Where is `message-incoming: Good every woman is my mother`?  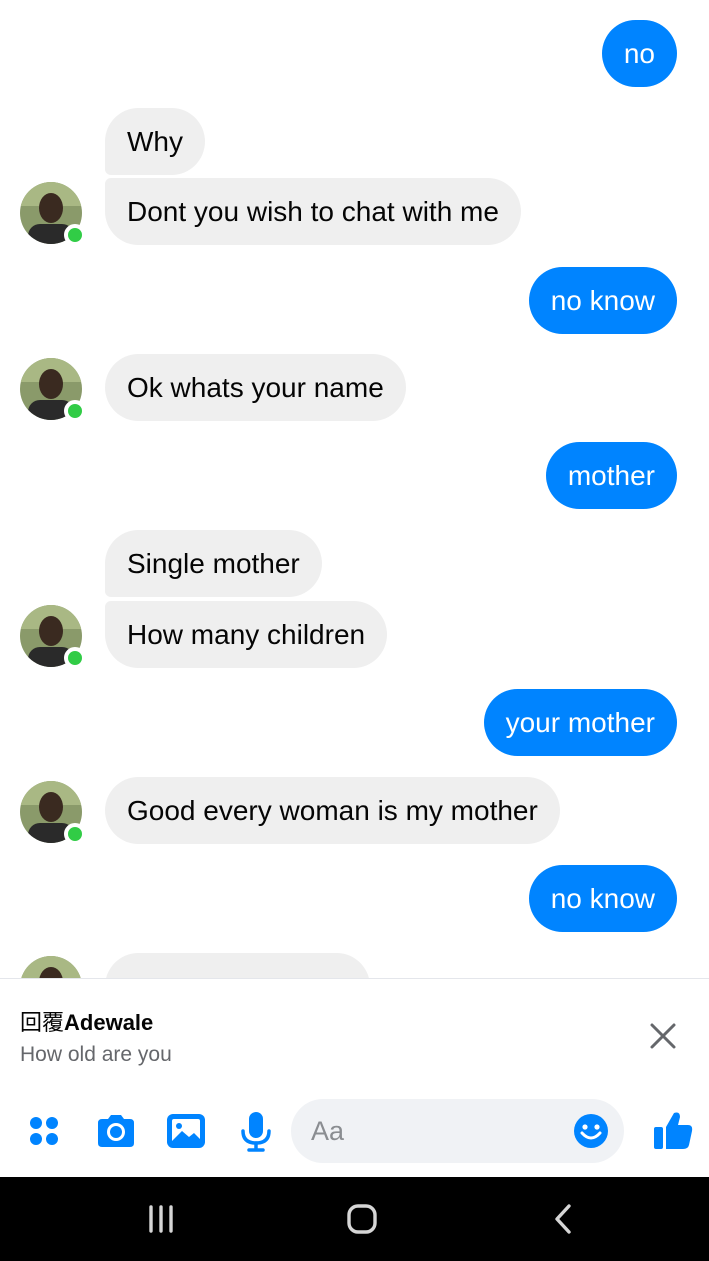
message-incoming: Good every woman is my mother is located at coordinates (332, 810).